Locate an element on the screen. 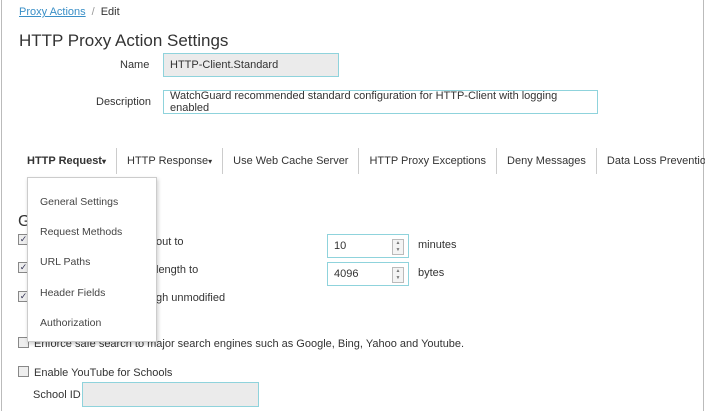 This screenshot has height=411, width=705. menu-item-header-fields: Header Fields is located at coordinates (72, 293).